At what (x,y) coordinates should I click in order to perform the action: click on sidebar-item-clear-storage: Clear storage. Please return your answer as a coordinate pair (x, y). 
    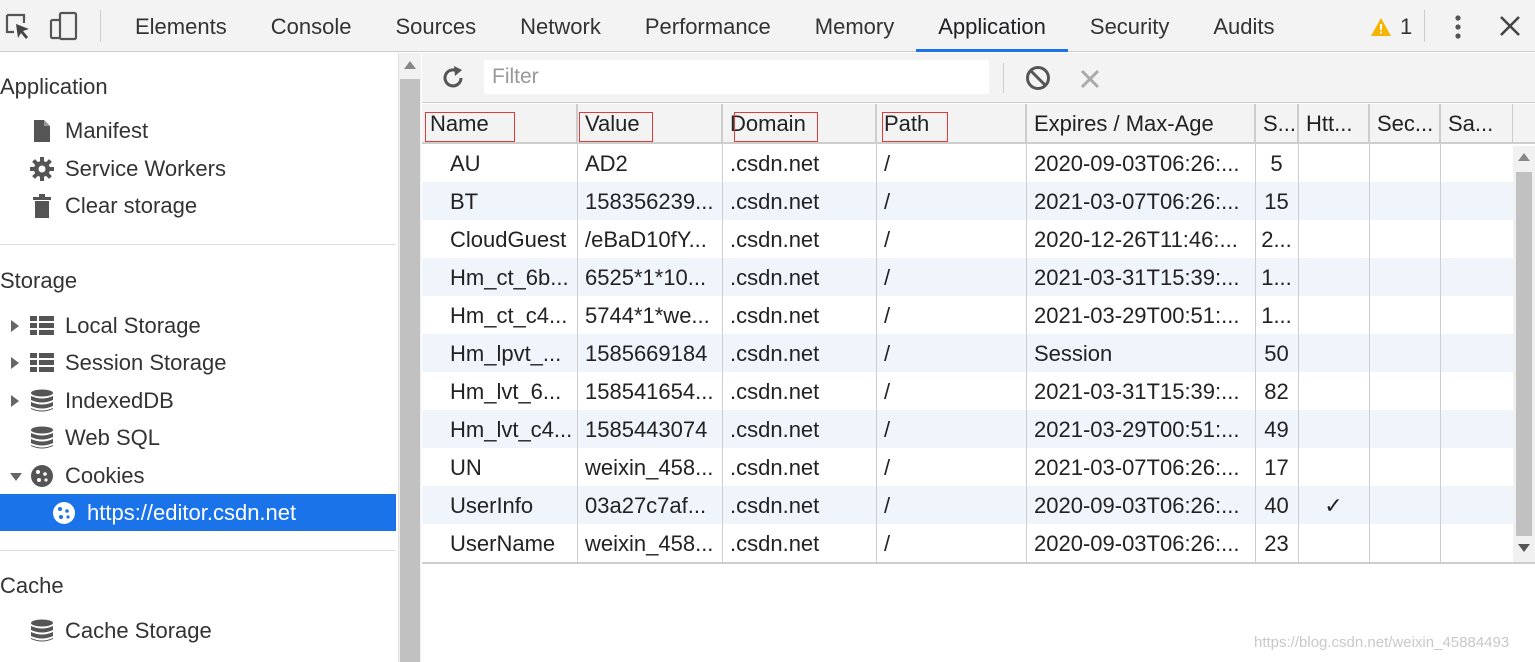
    Looking at the image, I should click on (198, 206).